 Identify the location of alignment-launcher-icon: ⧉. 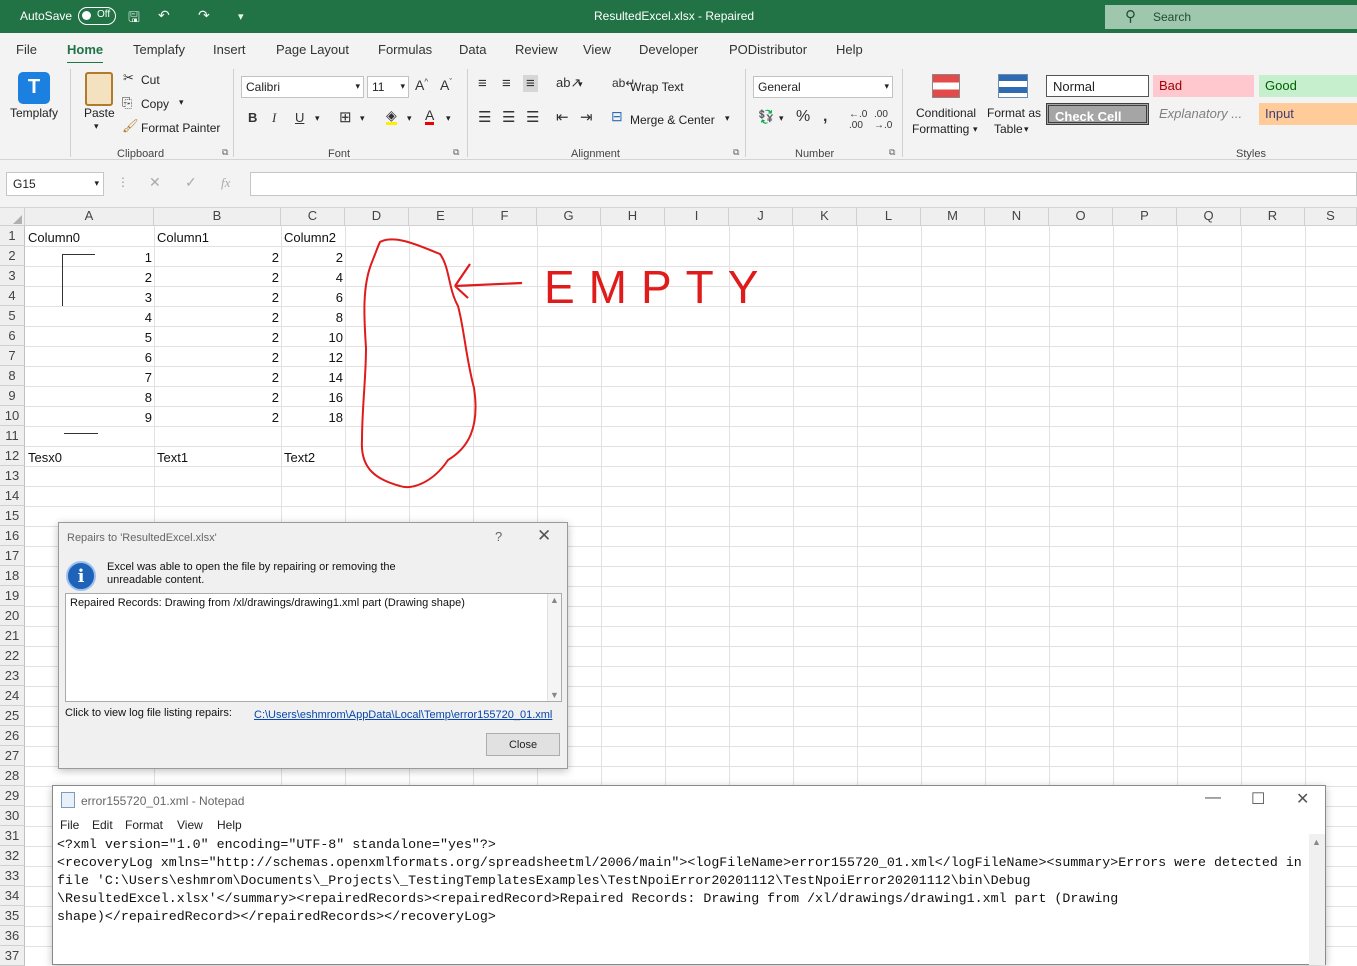
(736, 152).